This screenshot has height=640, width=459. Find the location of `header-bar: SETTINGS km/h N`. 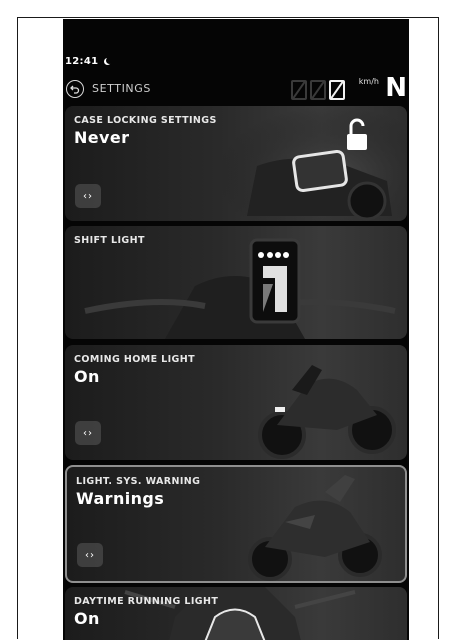

header-bar: SETTINGS km/h N is located at coordinates (236, 88).